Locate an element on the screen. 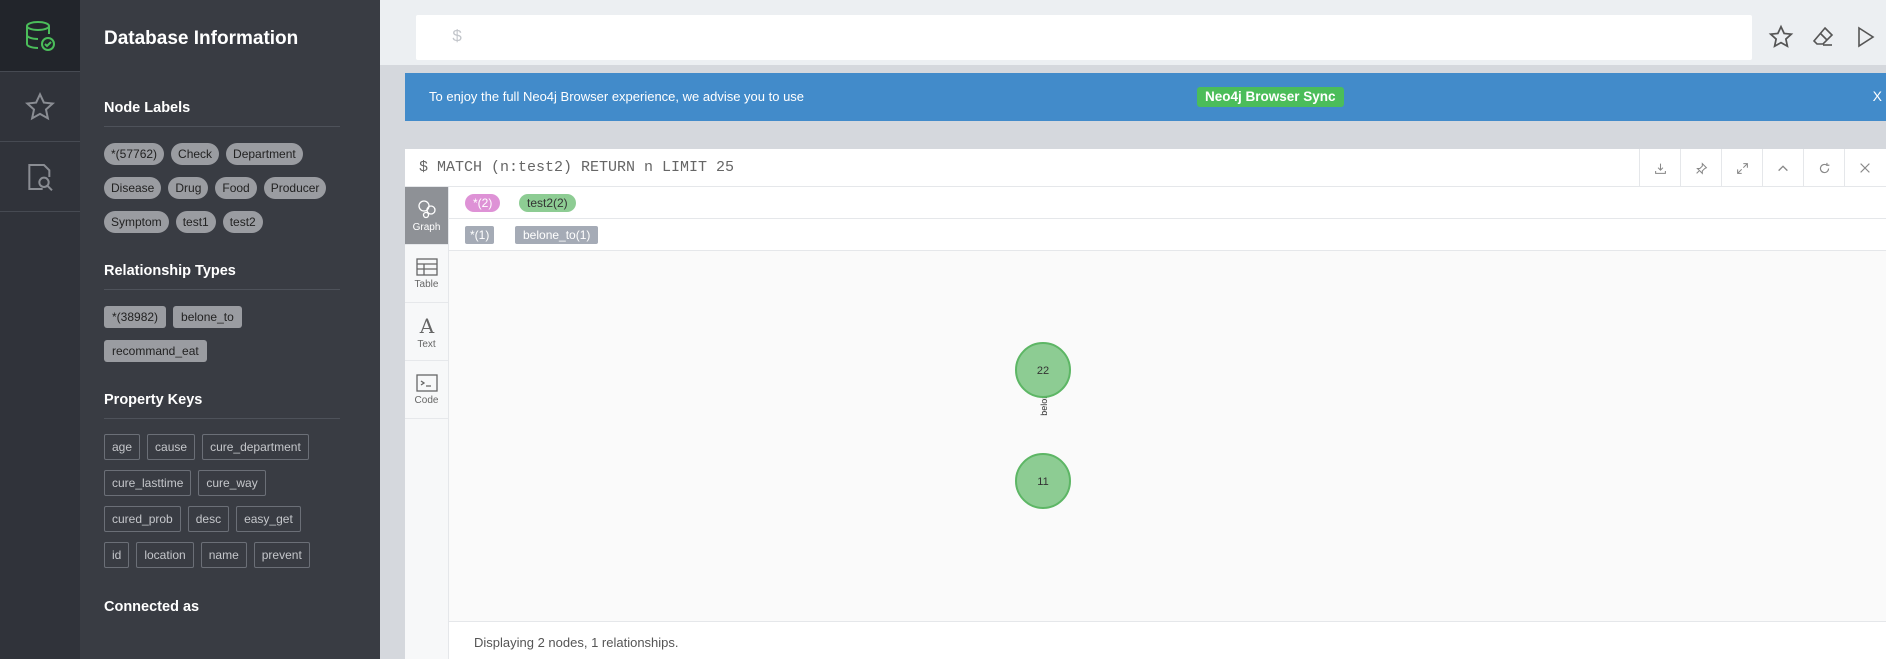 The height and width of the screenshot is (659, 1886). editor-prompt: $ is located at coordinates (457, 37).